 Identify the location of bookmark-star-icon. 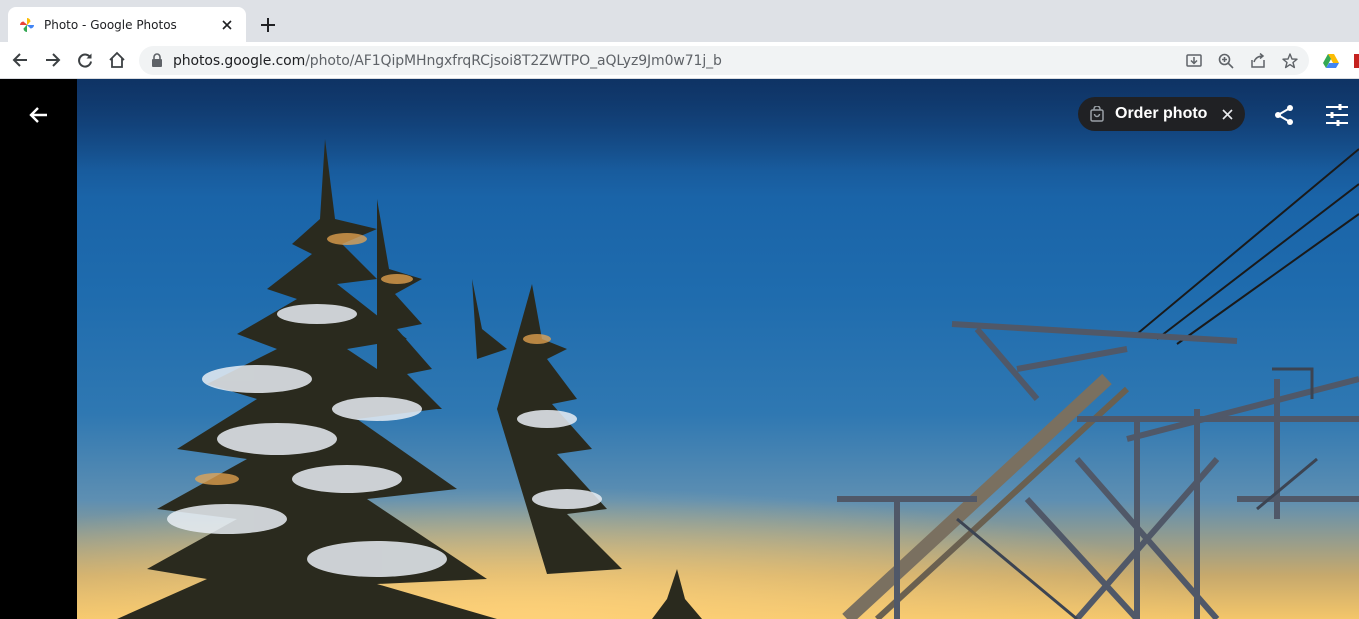
(1290, 61).